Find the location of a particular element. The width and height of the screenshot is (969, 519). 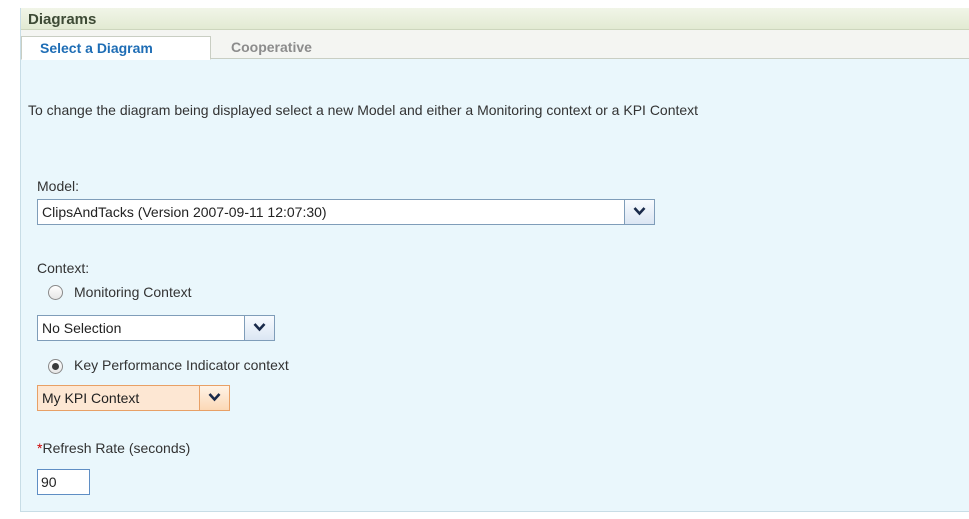

kpi-context-select: My KPI Context is located at coordinates (133, 398).